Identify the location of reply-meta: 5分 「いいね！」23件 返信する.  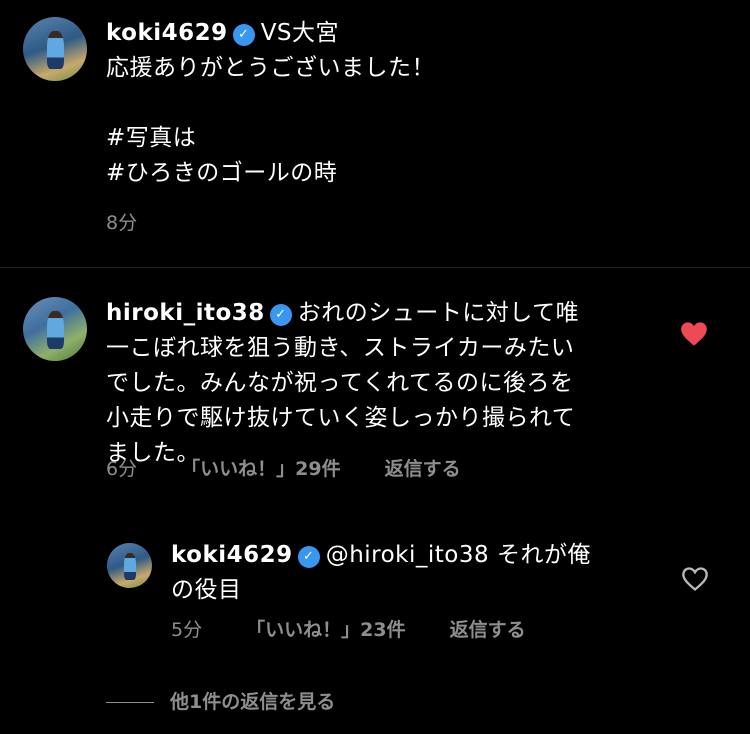
(367, 630).